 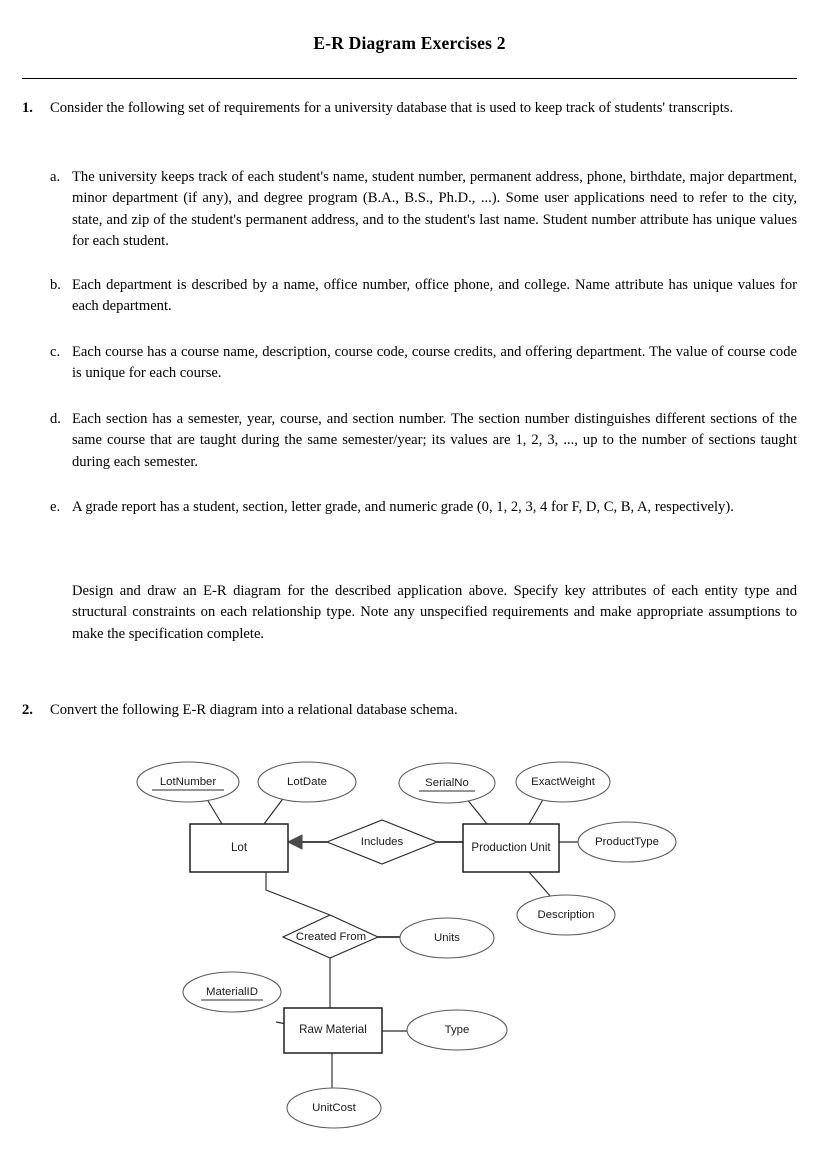 I want to click on page-title: E-R Diagram Exercises 2, so click(x=409, y=43).